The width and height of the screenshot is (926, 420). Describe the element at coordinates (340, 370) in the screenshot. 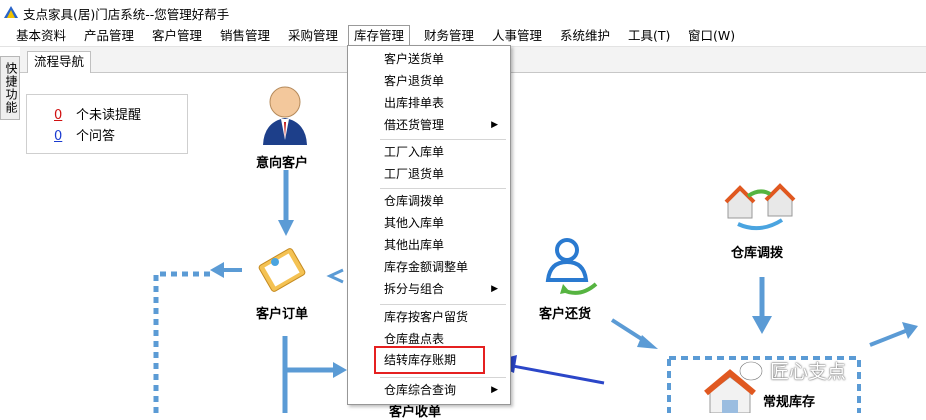

I see `flow-arrowhead-order-right` at that location.